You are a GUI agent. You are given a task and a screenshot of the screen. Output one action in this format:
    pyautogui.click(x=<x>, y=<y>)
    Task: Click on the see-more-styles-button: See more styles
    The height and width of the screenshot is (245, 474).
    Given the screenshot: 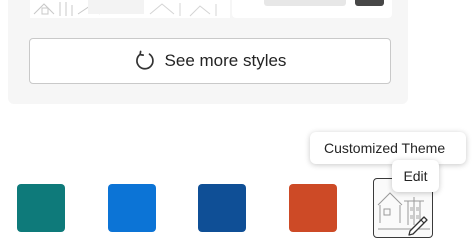 What is the action you would take?
    pyautogui.click(x=210, y=61)
    